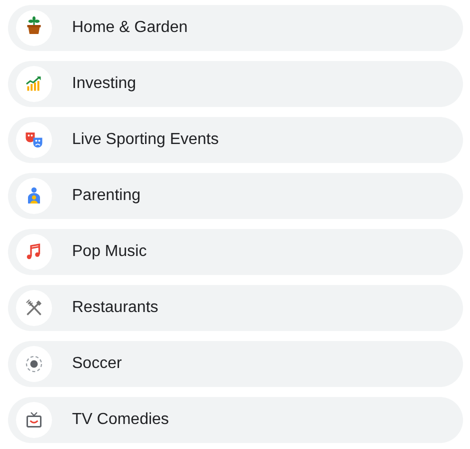 The height and width of the screenshot is (449, 470). Describe the element at coordinates (115, 308) in the screenshot. I see `topic-label: Restaurants` at that location.